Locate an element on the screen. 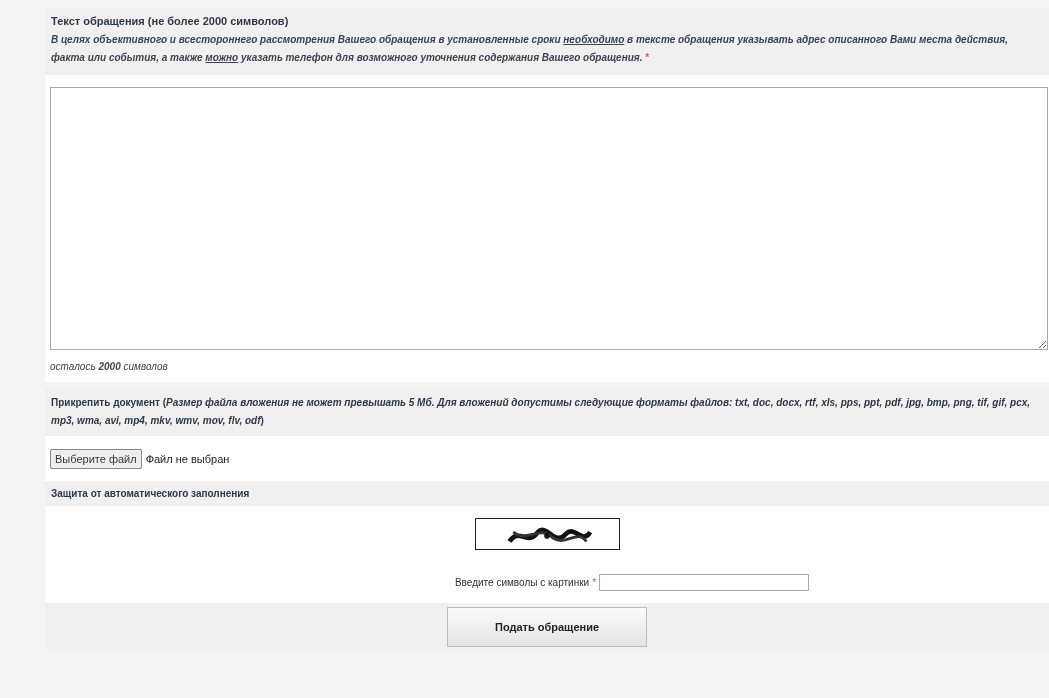 This screenshot has width=1049, height=698. section-title: Текст обращения (не более 2000 символов) is located at coordinates (170, 21).